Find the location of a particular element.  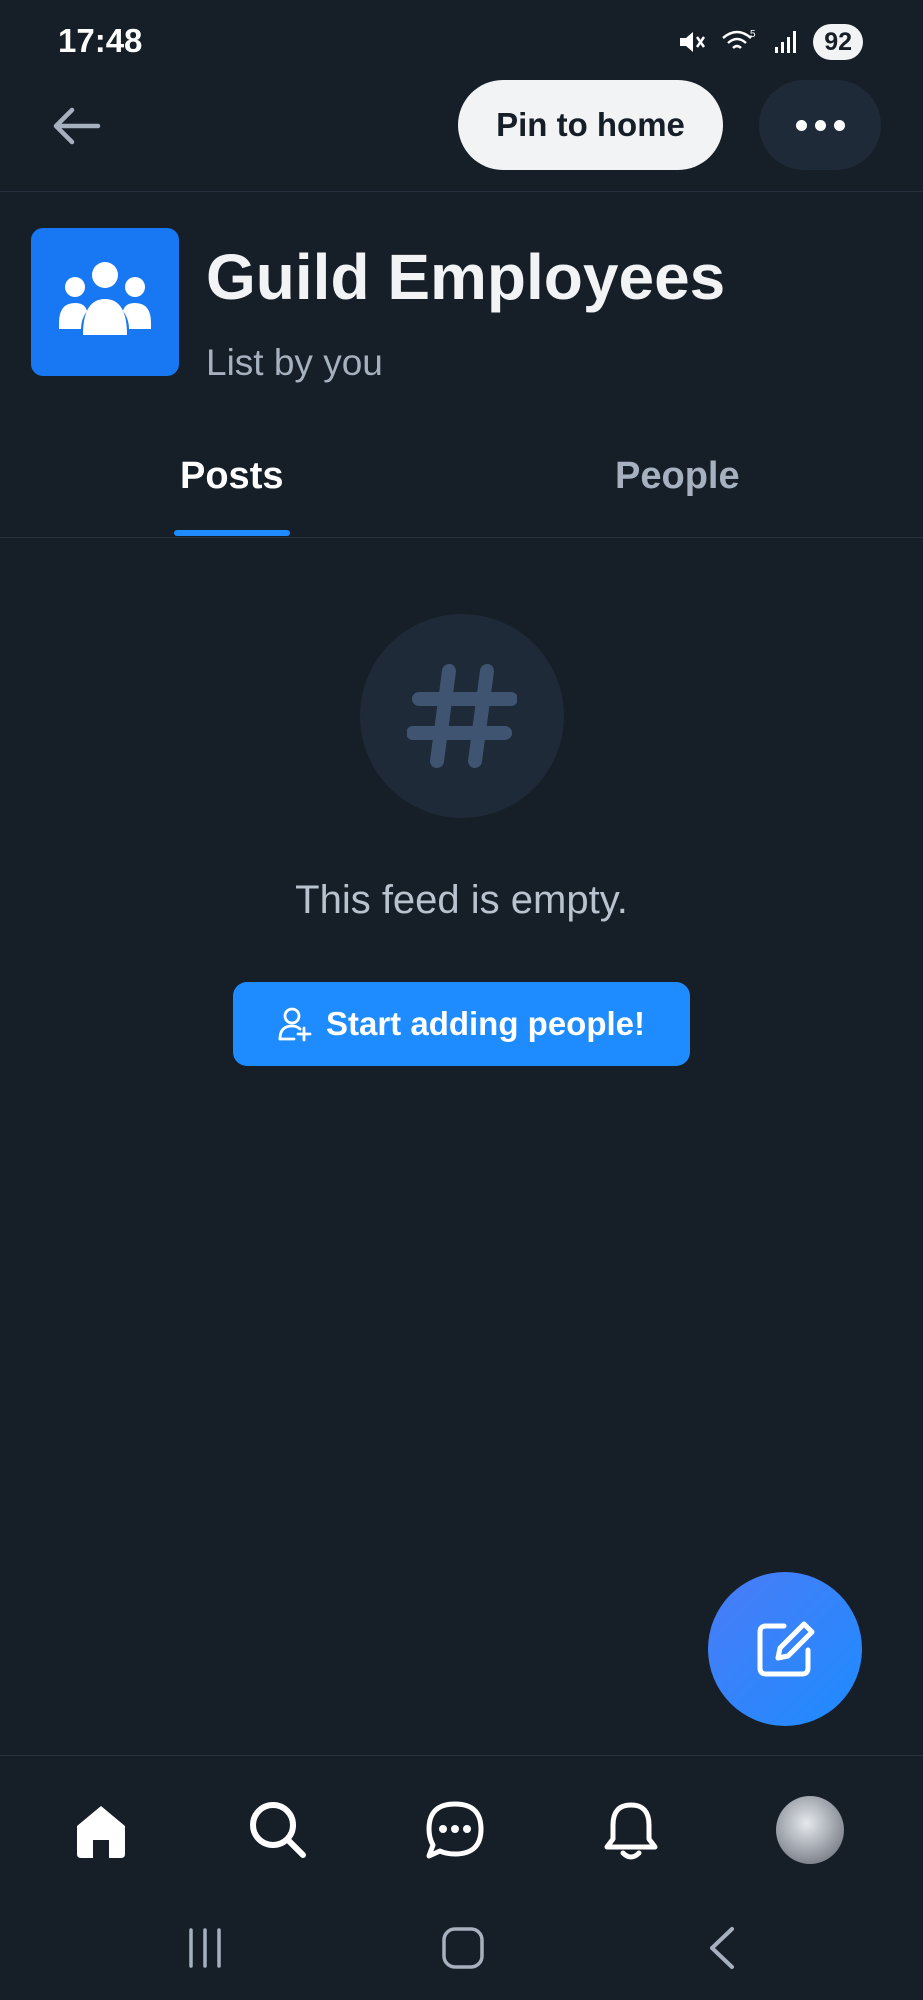

status-icons: 5 92 is located at coordinates (770, 42).